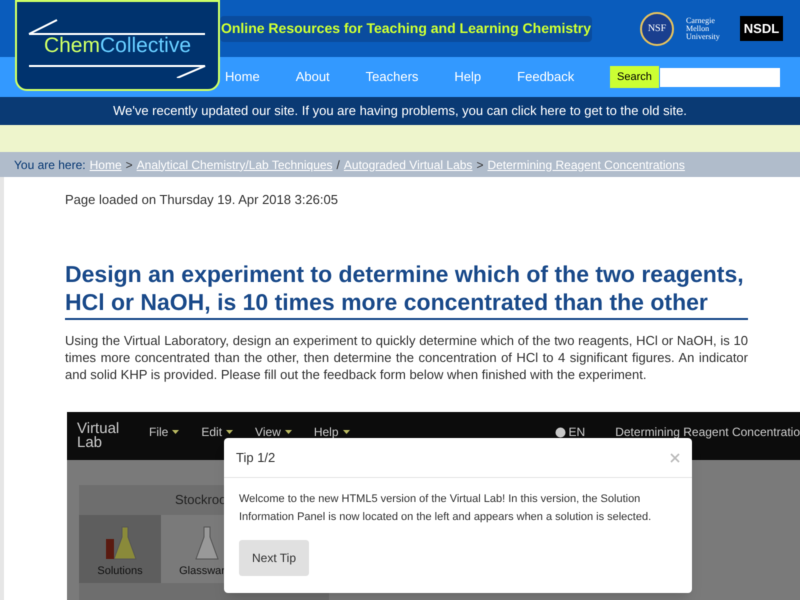 Image resolution: width=800 pixels, height=600 pixels. Describe the element at coordinates (406, 357) in the screenshot. I see `intro-paragraph: Using the Virtual Laboratory, design an experiment to quickly determine which of the two reagents, HCl or NaOH, is 10 times more concentrated than the other, then determine the concentration of HCl to 4 significant figures. An indicator and solid KHP is provided. Please fill out the feedback form below when finished with the experiment.` at that location.